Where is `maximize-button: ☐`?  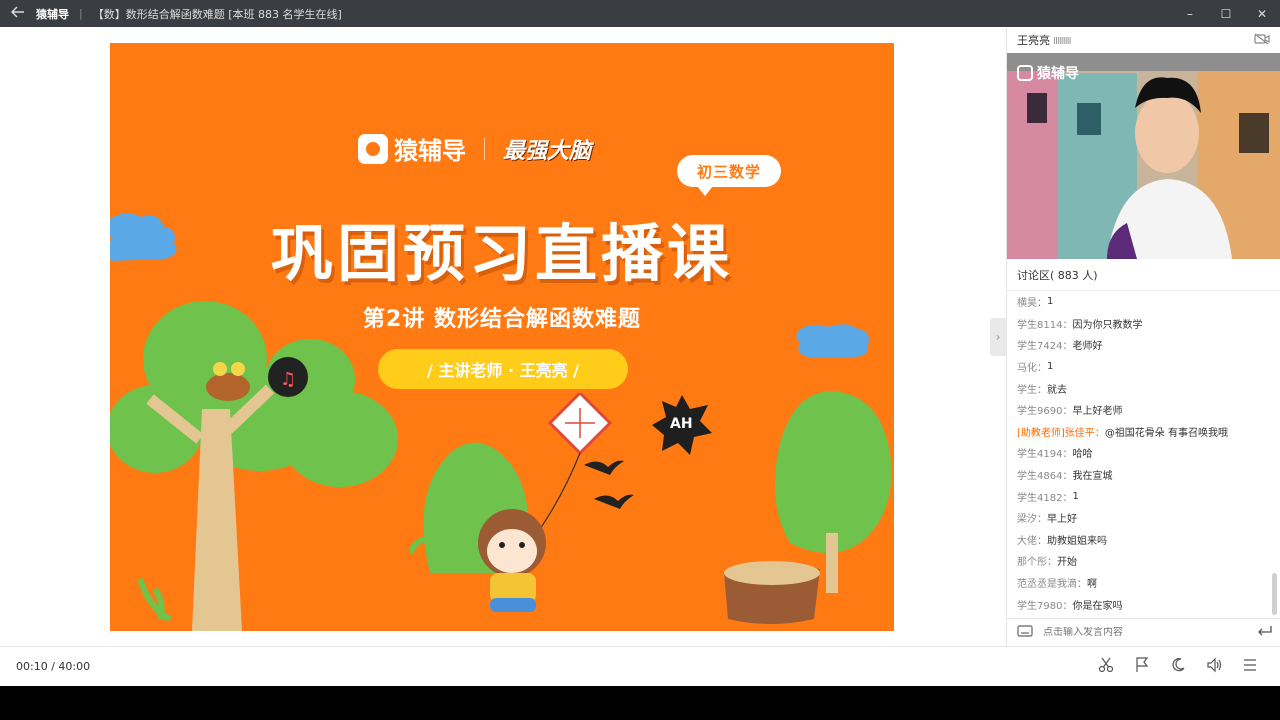
maximize-button: ☐ is located at coordinates (1226, 13).